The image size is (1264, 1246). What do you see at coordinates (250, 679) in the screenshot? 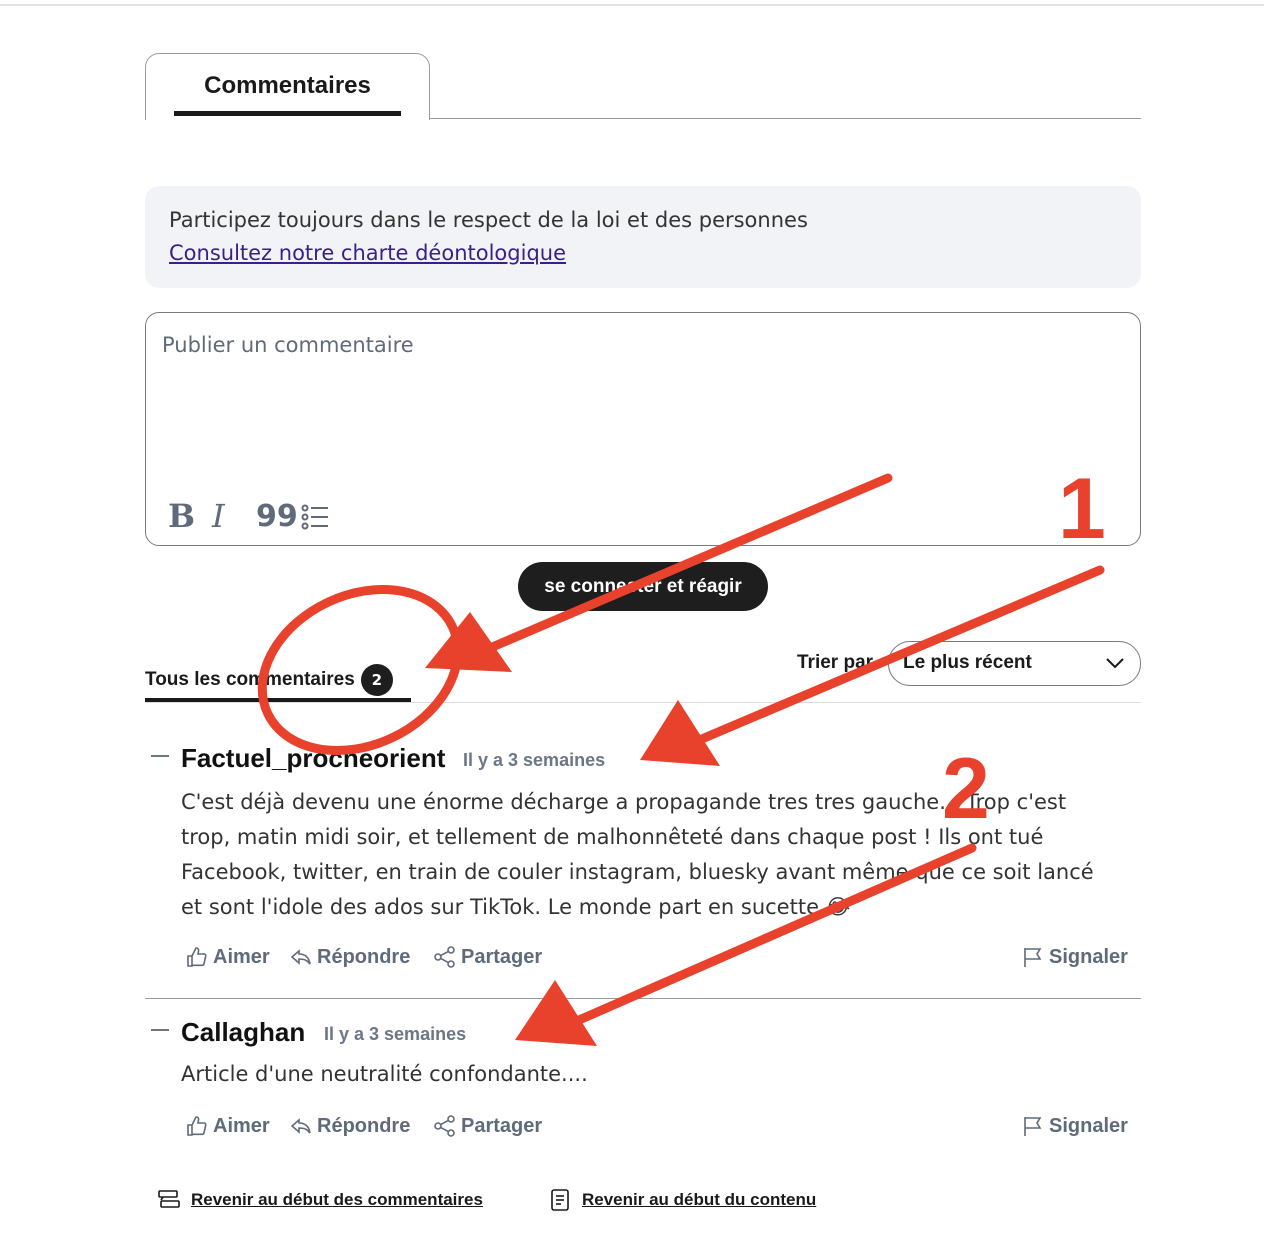
I see `all-comments-label: Tous les commentaires` at bounding box center [250, 679].